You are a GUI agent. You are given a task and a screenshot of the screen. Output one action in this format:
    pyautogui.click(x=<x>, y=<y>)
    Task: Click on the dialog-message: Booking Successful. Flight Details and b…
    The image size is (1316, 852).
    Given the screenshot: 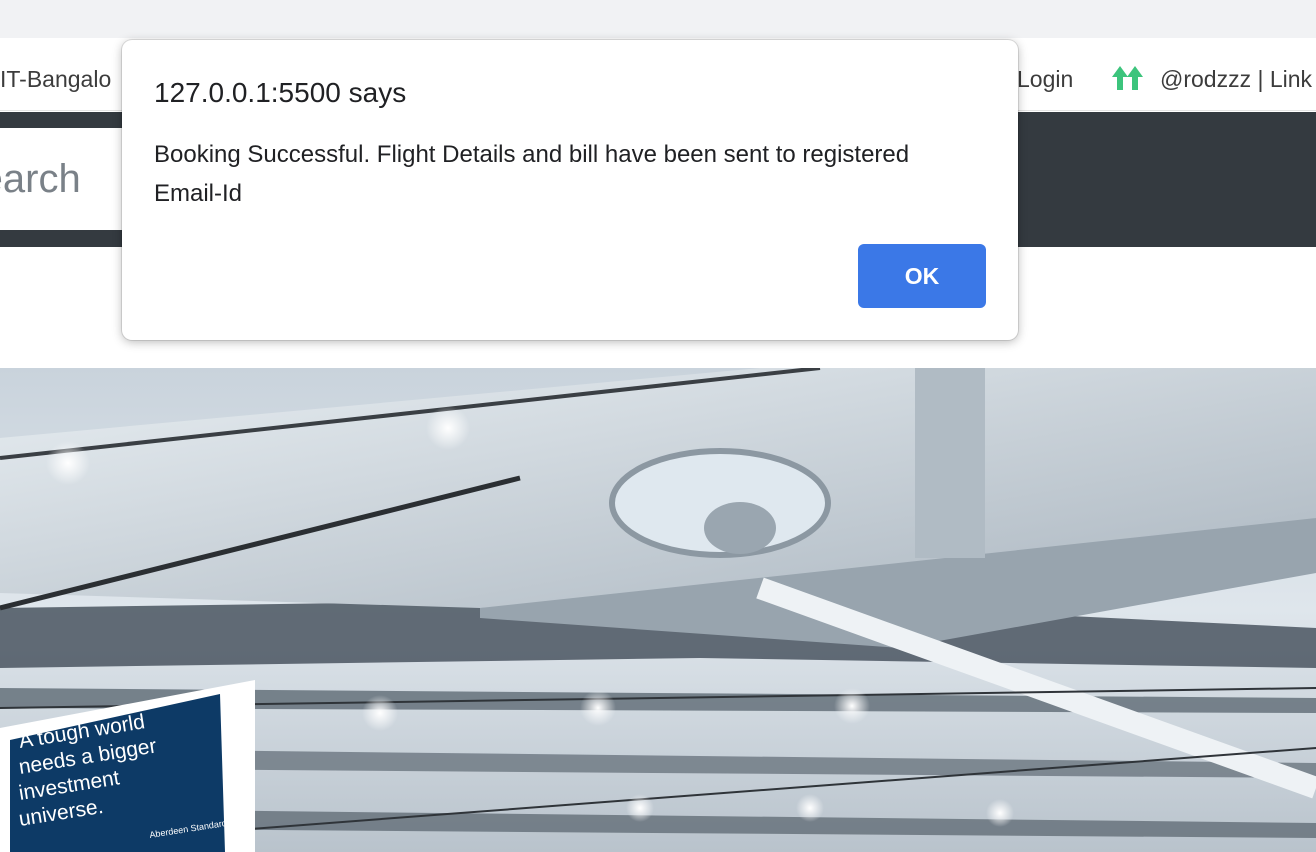 What is the action you would take?
    pyautogui.click(x=532, y=174)
    